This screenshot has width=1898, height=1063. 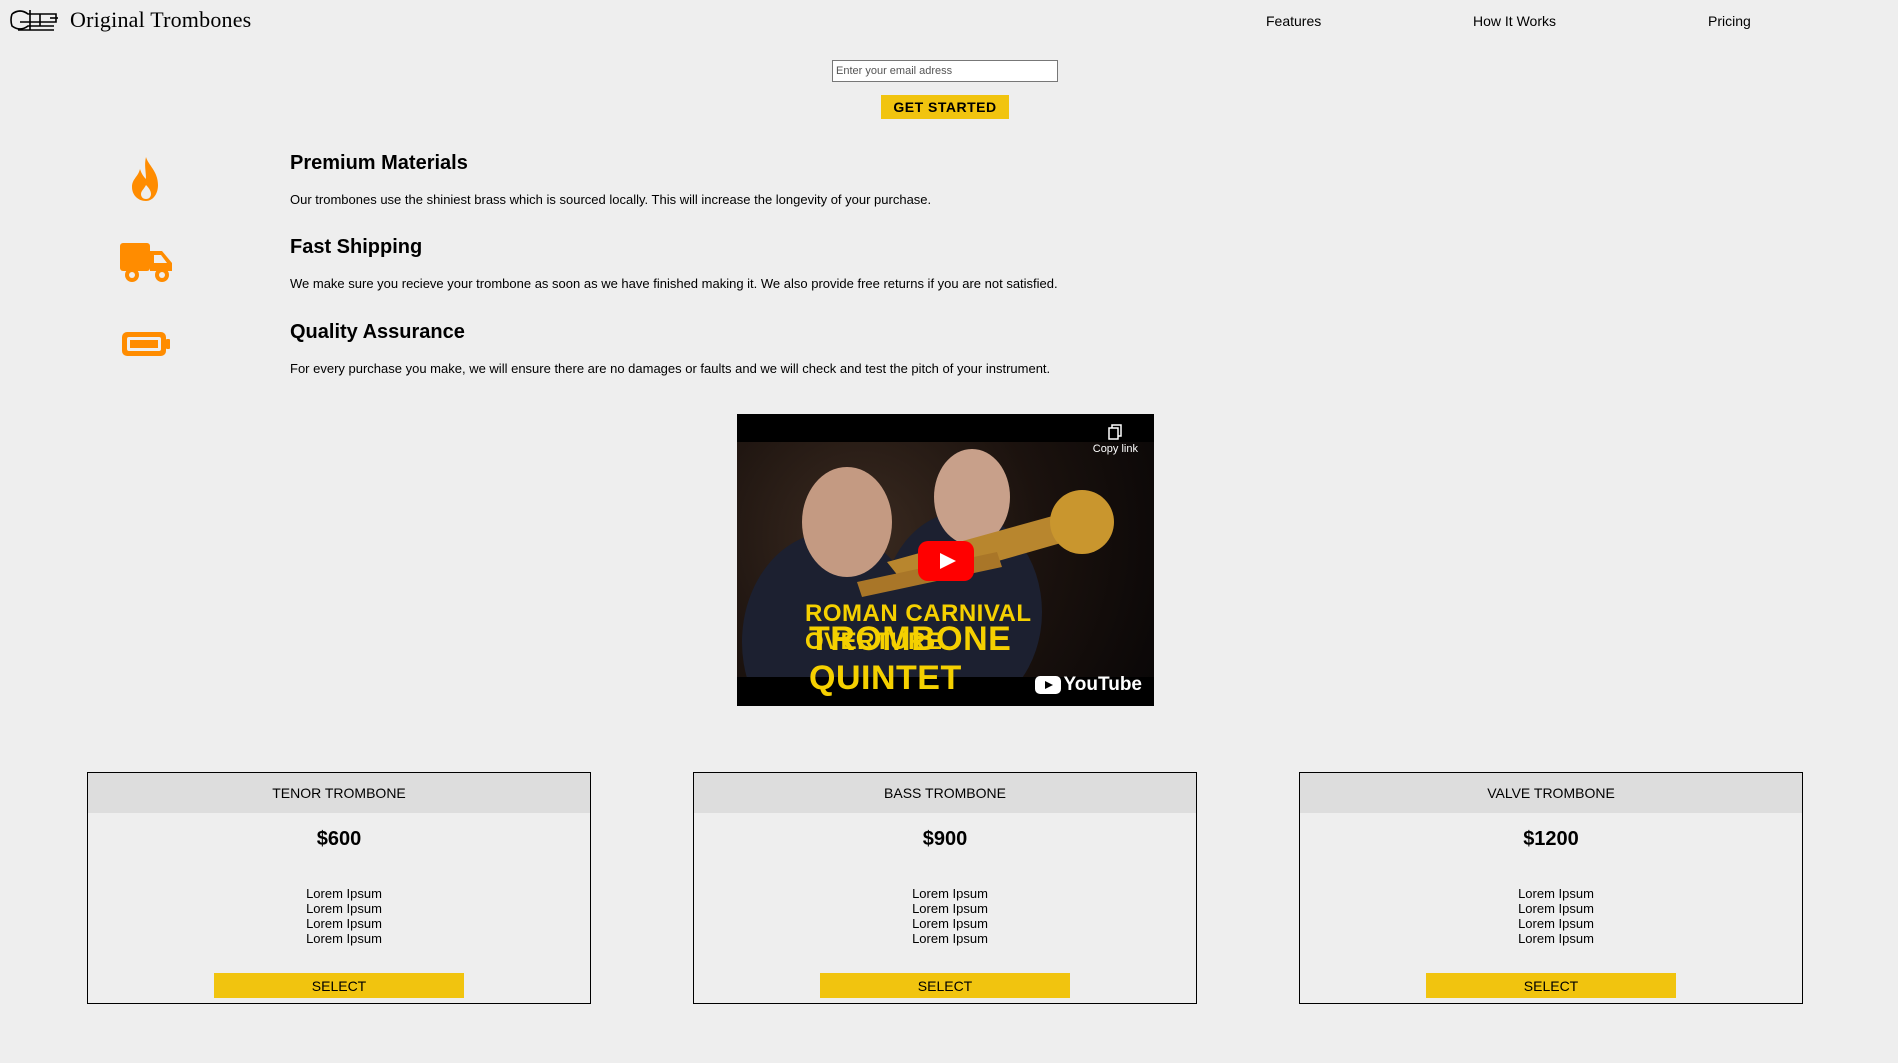 What do you see at coordinates (1729, 21) in the screenshot?
I see `nav-link-pricing: Pricing` at bounding box center [1729, 21].